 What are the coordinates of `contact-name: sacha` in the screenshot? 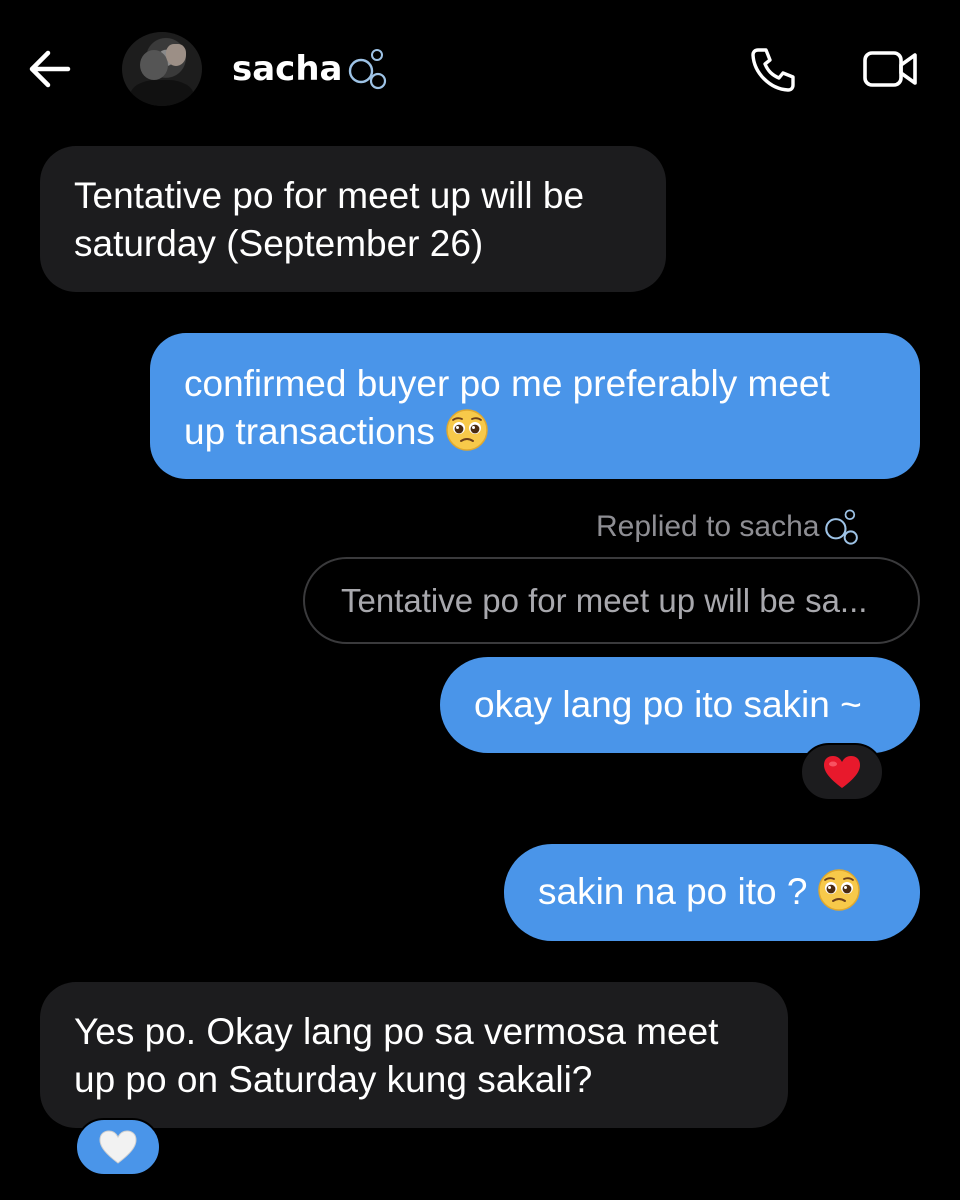 It's located at (312, 69).